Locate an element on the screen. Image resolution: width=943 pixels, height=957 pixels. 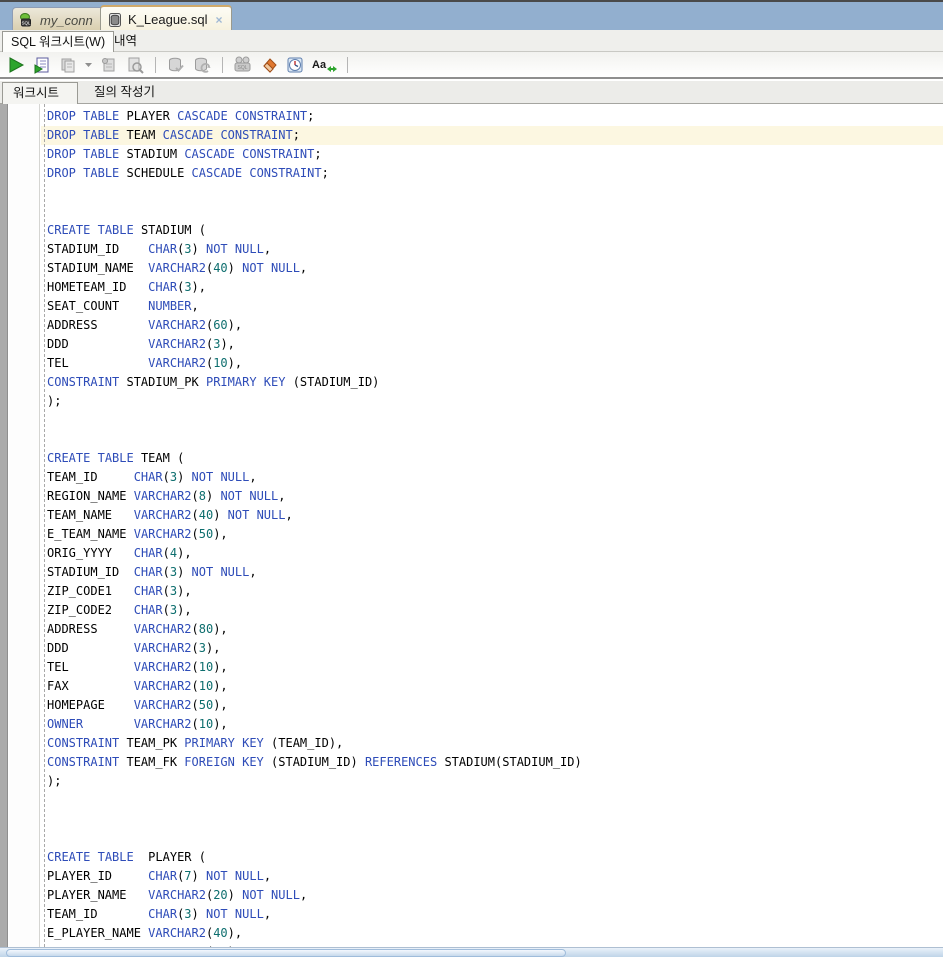
code-line: REGION_NAME VARCHAR2(8) NOT NULL, is located at coordinates (492, 496).